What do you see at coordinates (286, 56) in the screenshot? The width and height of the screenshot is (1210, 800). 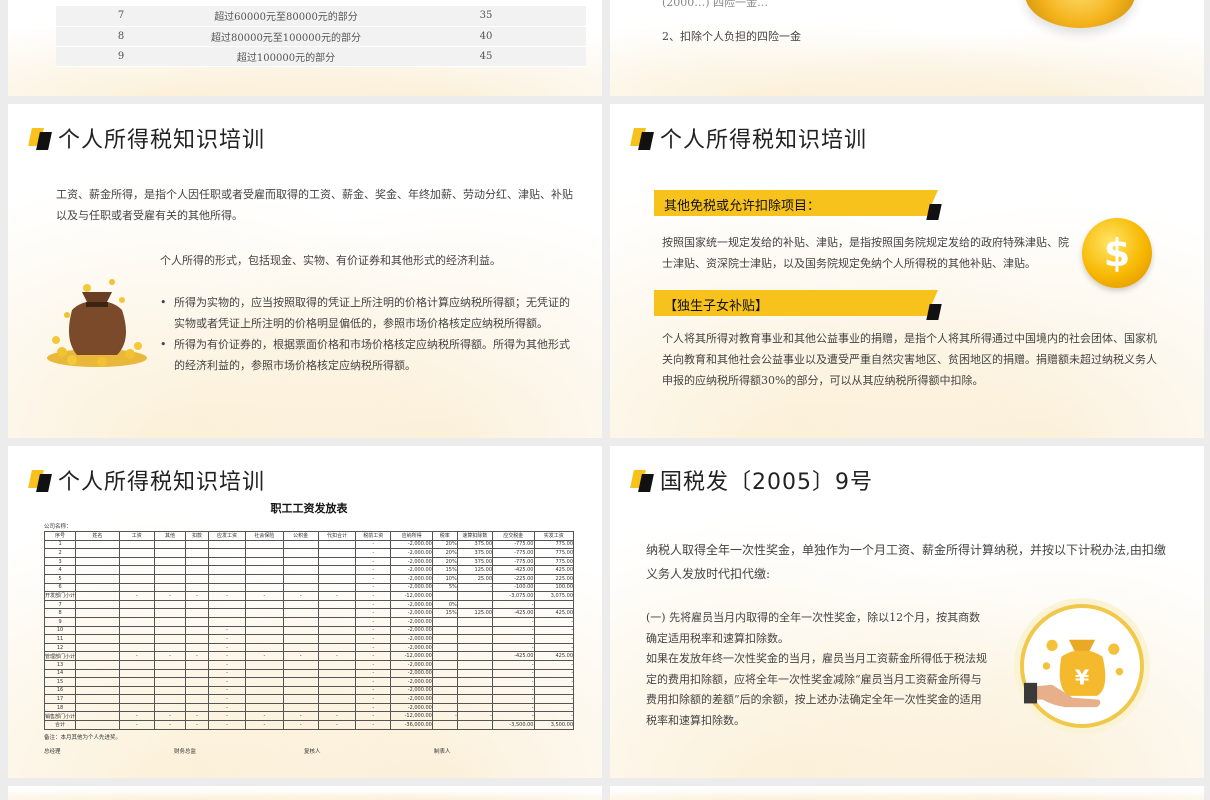 I see `table-cell: 超过100000元的部分` at bounding box center [286, 56].